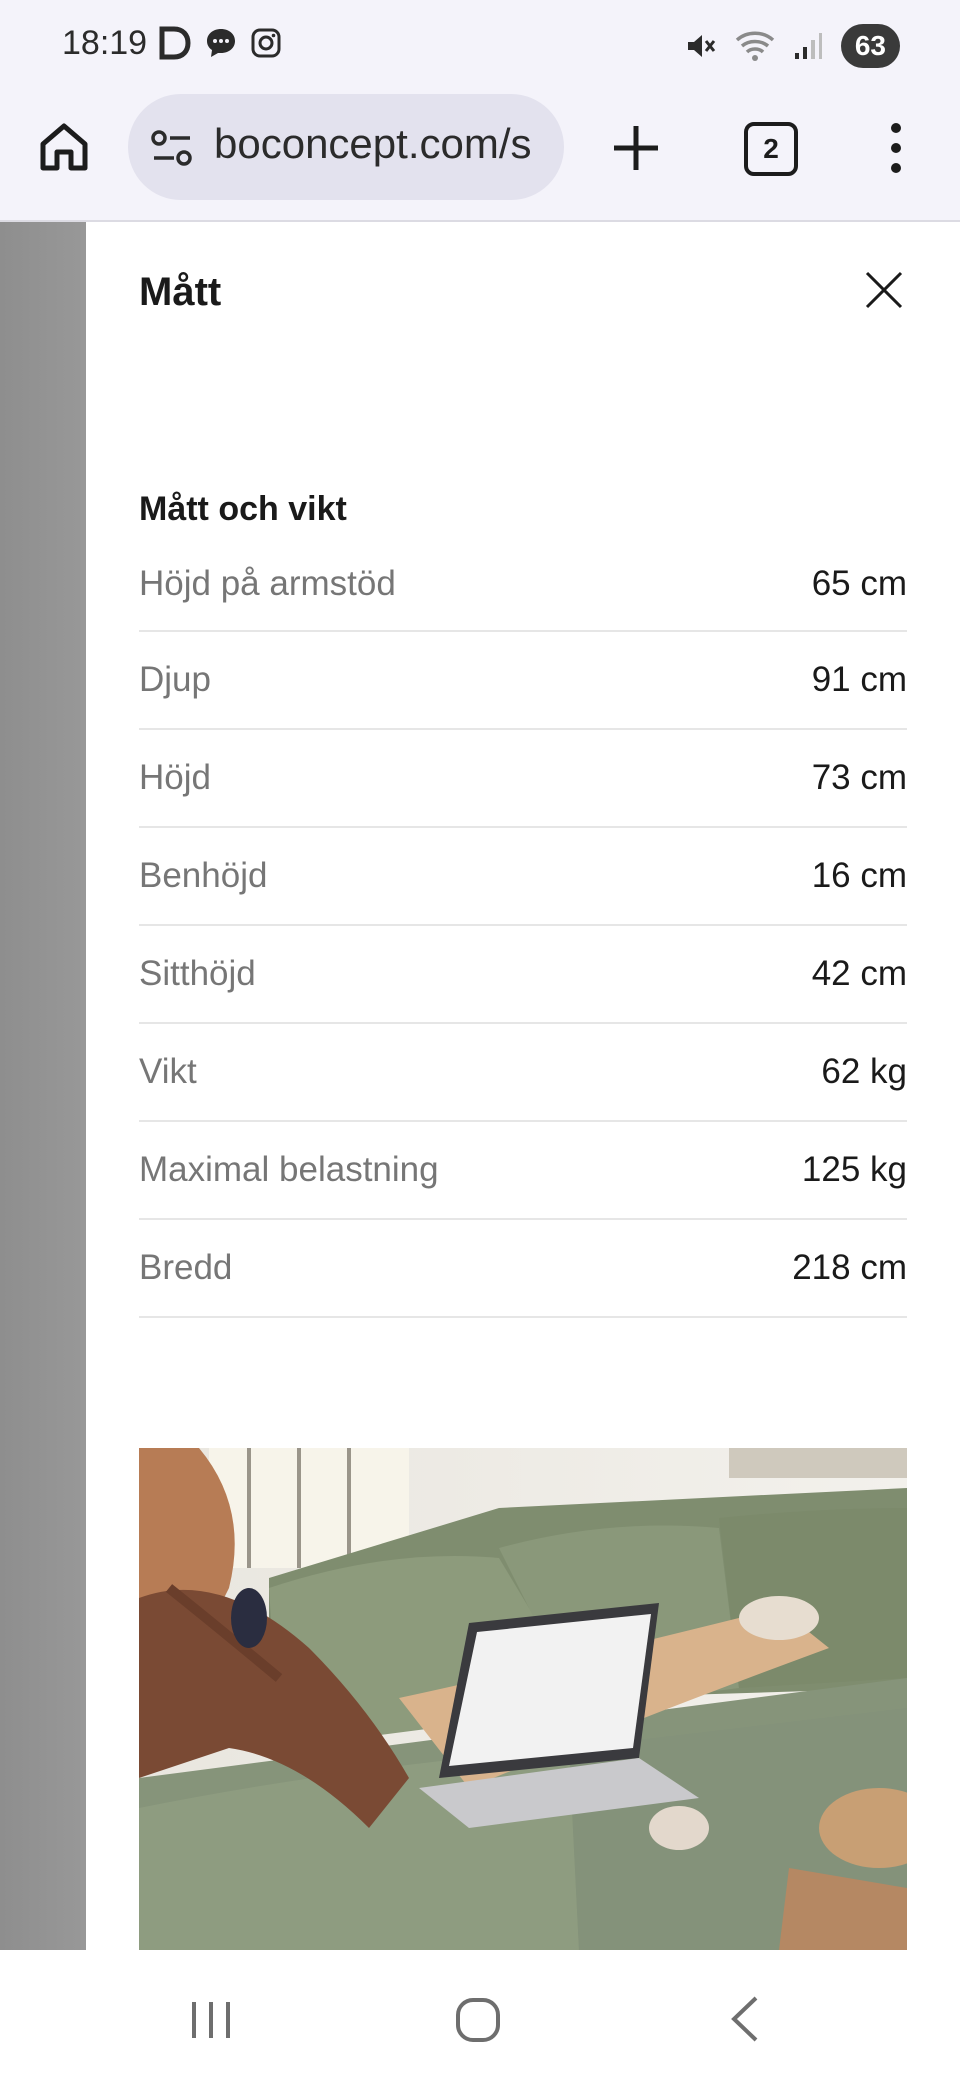  Describe the element at coordinates (175, 43) in the screenshot. I see `d-app-icon` at that location.